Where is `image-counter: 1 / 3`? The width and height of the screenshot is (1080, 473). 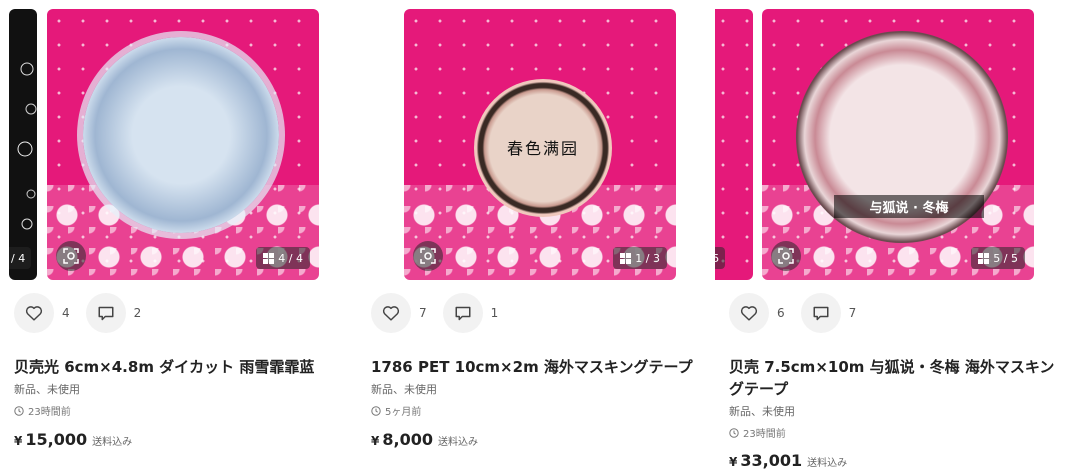 image-counter: 1 / 3 is located at coordinates (640, 258).